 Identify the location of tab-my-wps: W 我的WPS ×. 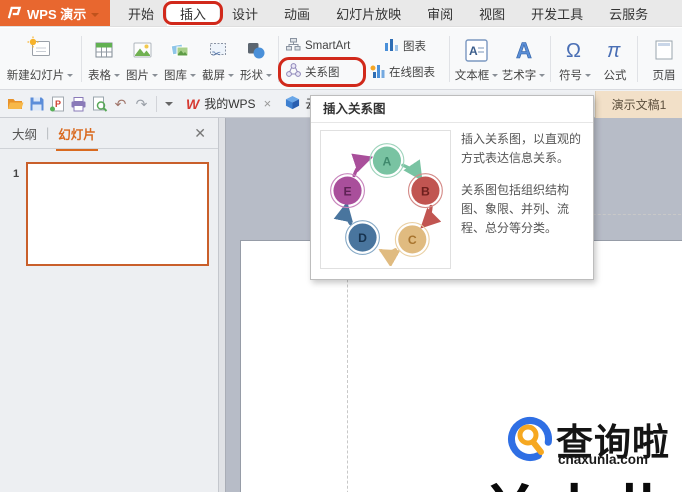
(228, 103).